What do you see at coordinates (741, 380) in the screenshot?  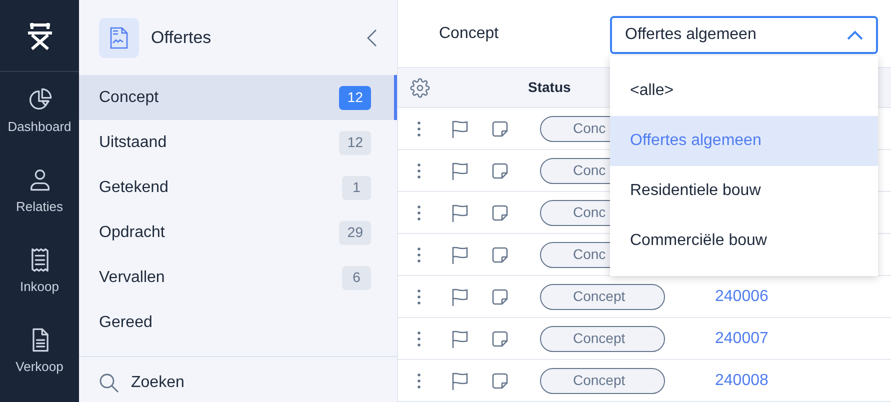 I see `quote-number-link: 240008` at bounding box center [741, 380].